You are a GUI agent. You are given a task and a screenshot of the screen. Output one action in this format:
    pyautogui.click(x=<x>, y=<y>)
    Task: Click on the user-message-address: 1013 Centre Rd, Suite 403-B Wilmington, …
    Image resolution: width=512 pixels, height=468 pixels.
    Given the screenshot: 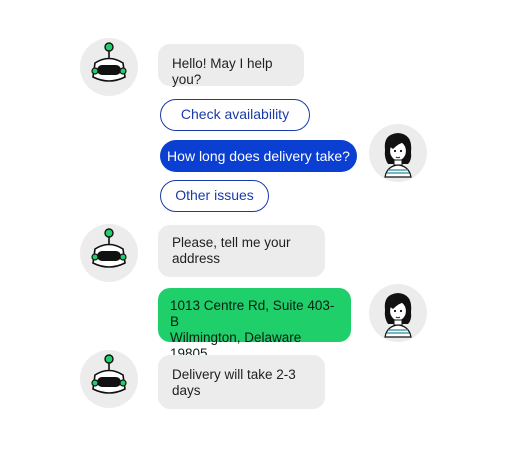 What is the action you would take?
    pyautogui.click(x=254, y=324)
    